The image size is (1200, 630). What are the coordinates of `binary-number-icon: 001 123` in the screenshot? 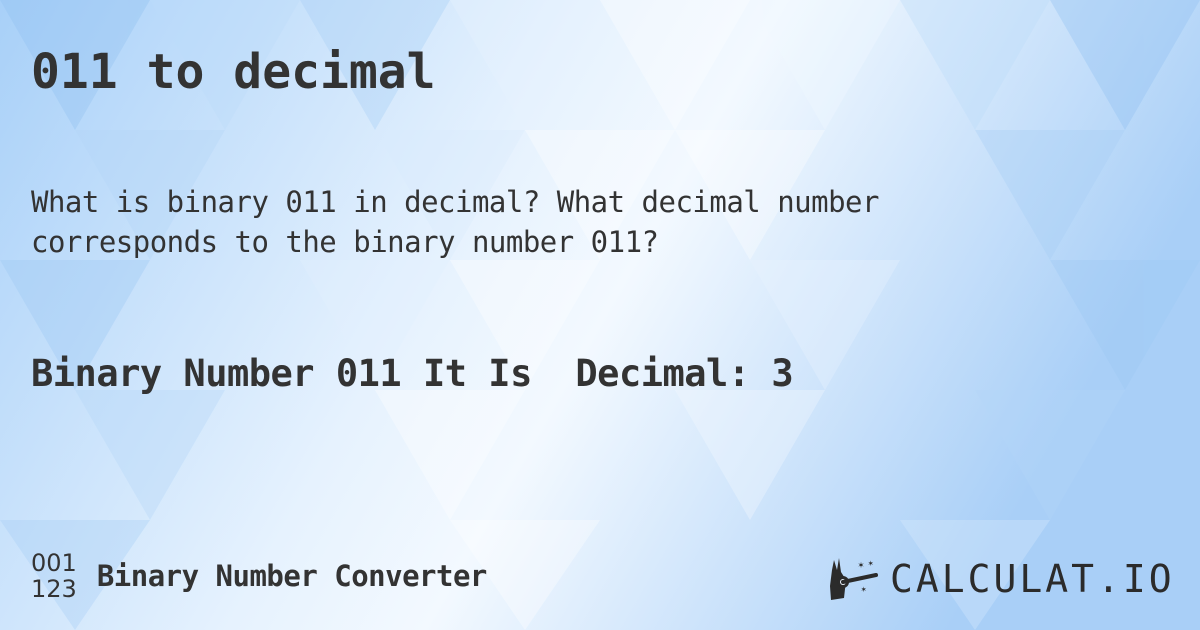 It's located at (54, 576).